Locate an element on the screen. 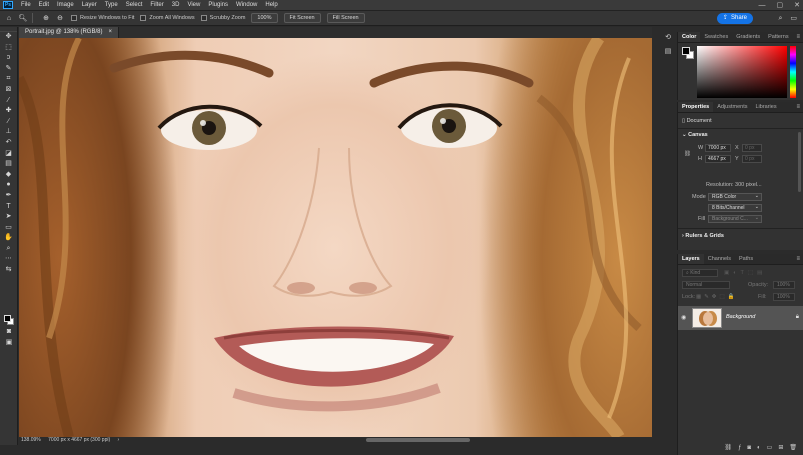  brush-tool-icon: ∕ is located at coordinates (9, 122).